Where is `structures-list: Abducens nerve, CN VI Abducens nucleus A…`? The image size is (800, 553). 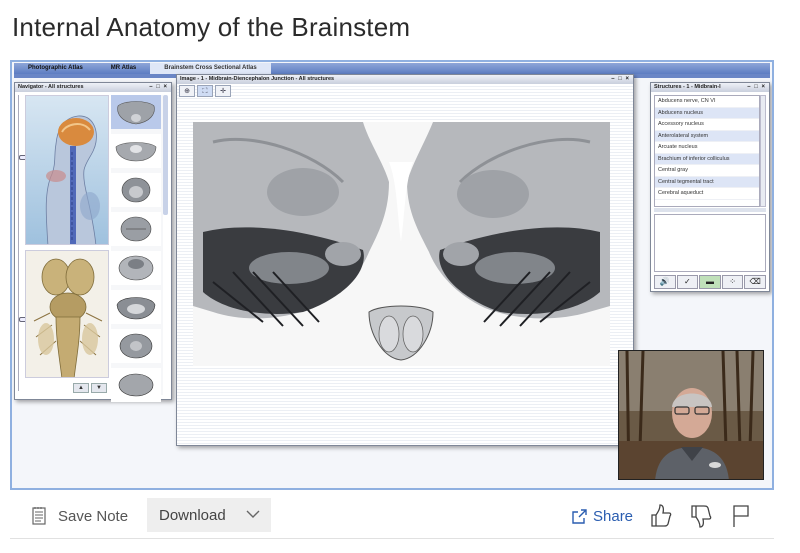
structures-list: Abducens nerve, CN VI Abducens nucleus A… is located at coordinates (707, 151).